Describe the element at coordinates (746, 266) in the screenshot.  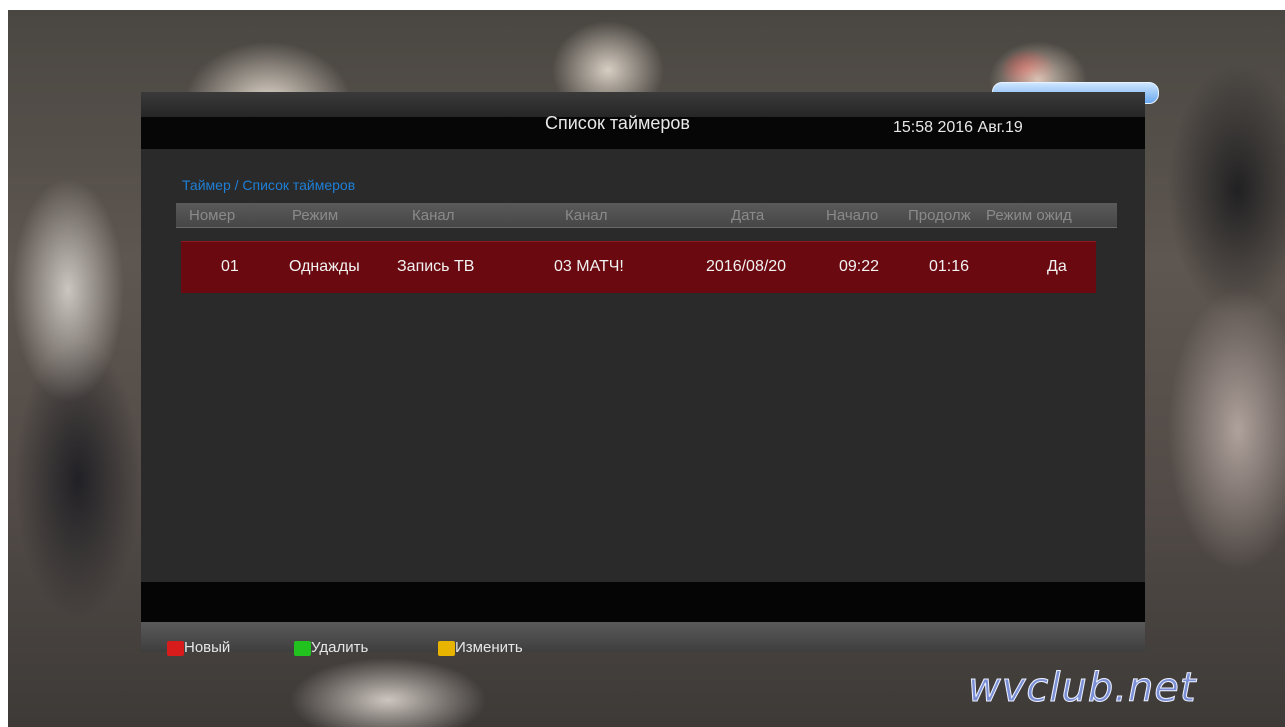
I see `cell-date: 2016/08/20` at that location.